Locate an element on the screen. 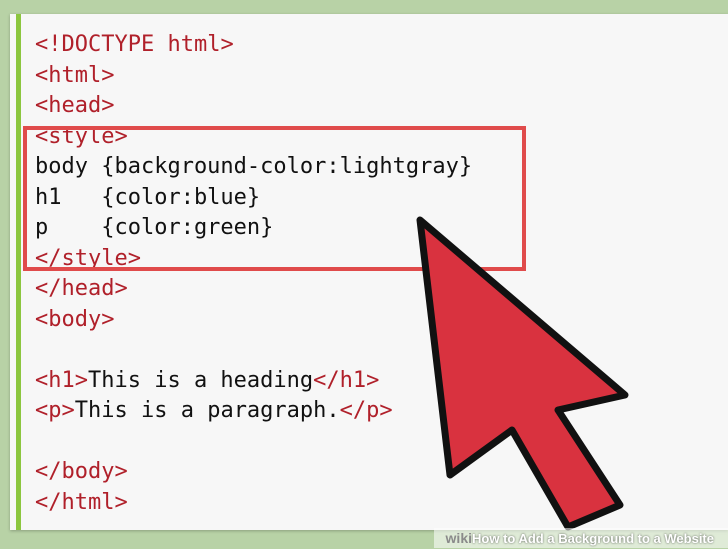 The height and width of the screenshot is (549, 728). code-tag-token: <html> is located at coordinates (75, 75).